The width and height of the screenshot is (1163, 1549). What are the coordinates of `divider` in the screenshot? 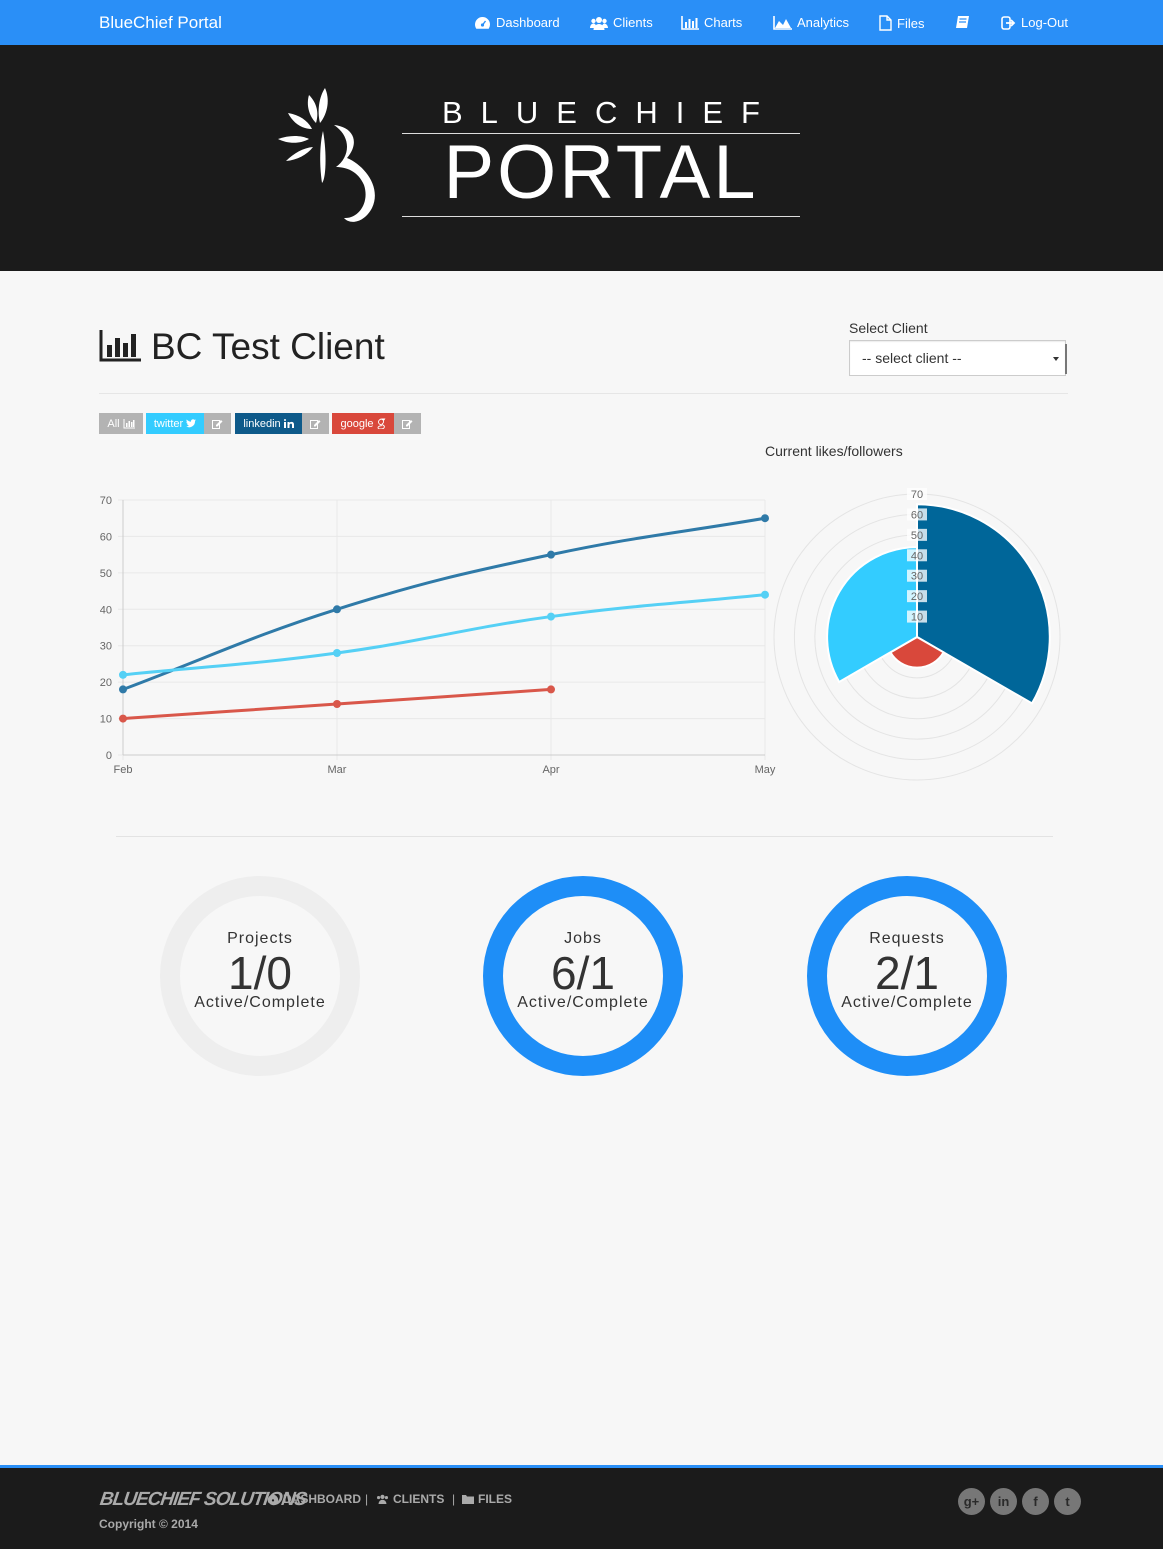 It's located at (583, 393).